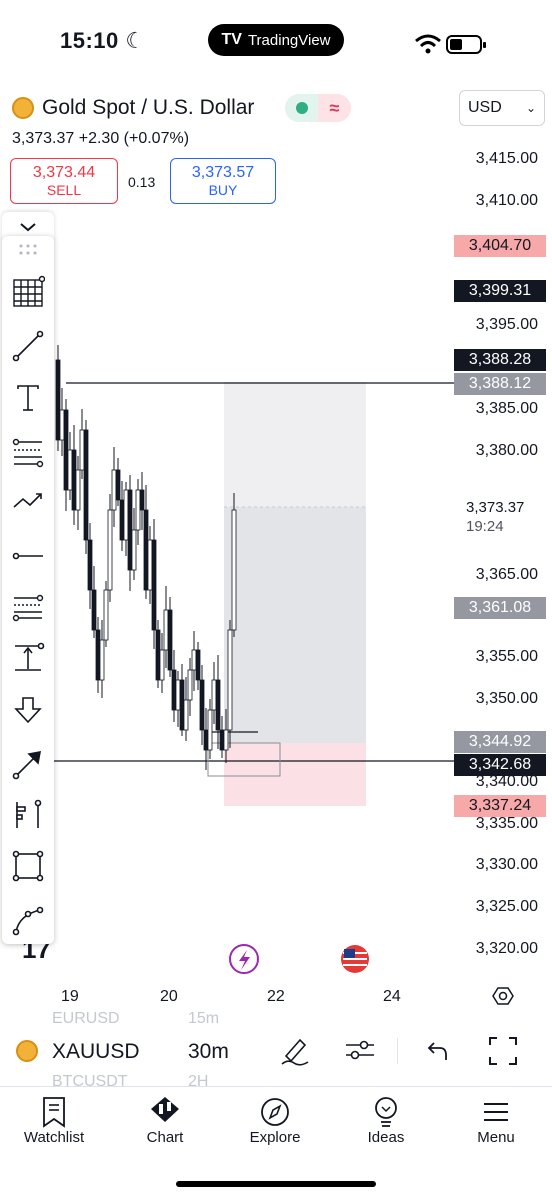  Describe the element at coordinates (223, 181) in the screenshot. I see `buy-button: 3,373.57 BUY` at that location.